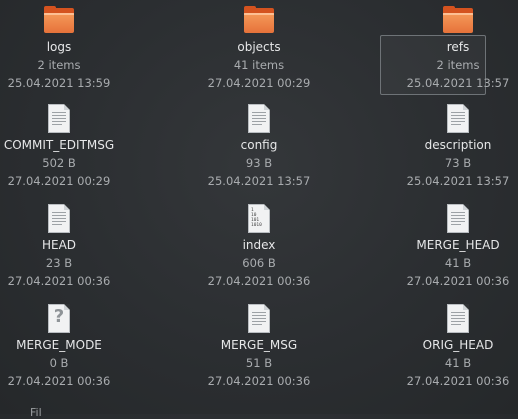  I want to click on file-item-head: HEAD 23 B 27.04.2021 00:36, so click(72, 246).